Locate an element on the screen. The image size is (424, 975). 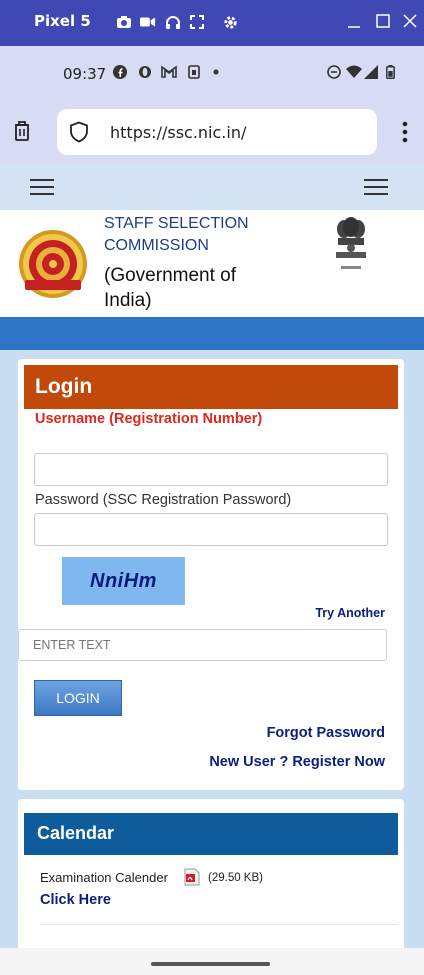
gmail-icon is located at coordinates (169, 72).